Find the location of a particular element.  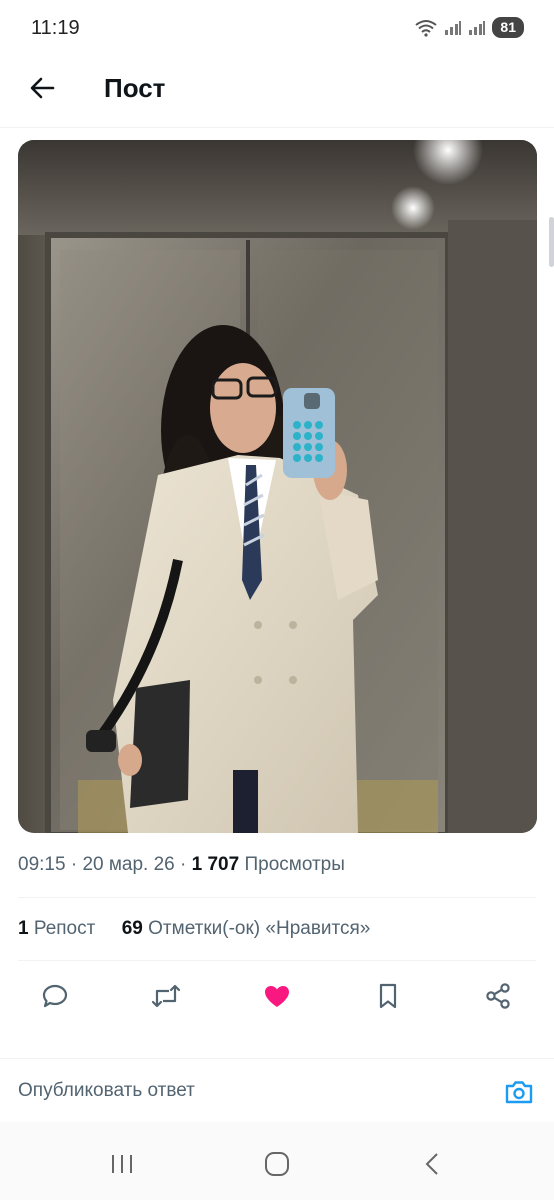

back-icon is located at coordinates (431, 1164).